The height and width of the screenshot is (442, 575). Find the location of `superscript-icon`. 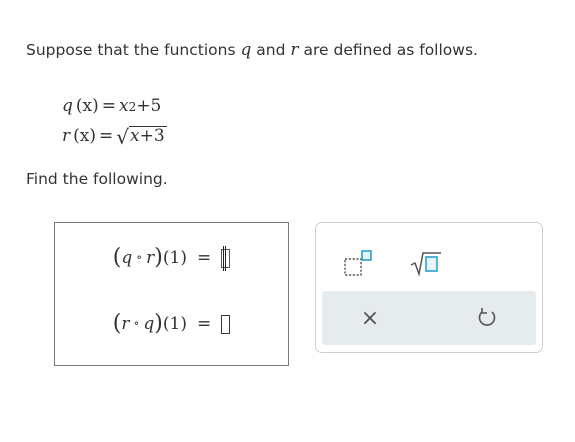

superscript-icon is located at coordinates (358, 263).